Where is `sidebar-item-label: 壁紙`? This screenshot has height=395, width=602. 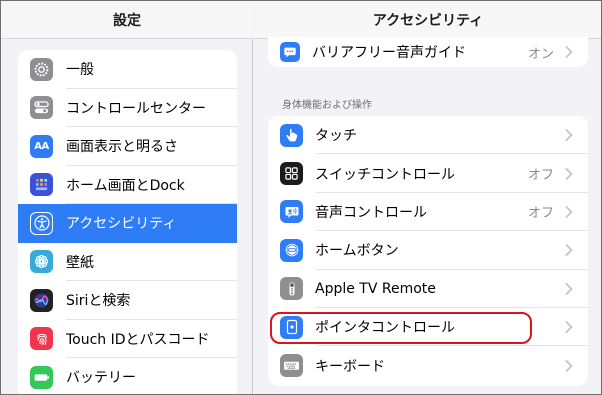 sidebar-item-label: 壁紙 is located at coordinates (80, 262).